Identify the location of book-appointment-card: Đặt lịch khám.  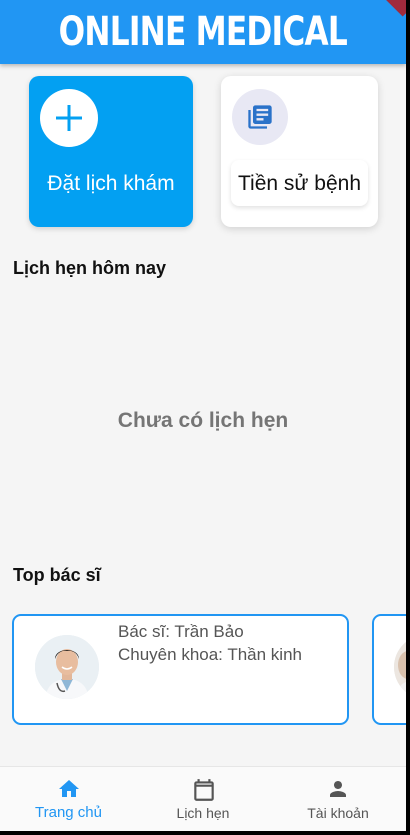
(111, 151).